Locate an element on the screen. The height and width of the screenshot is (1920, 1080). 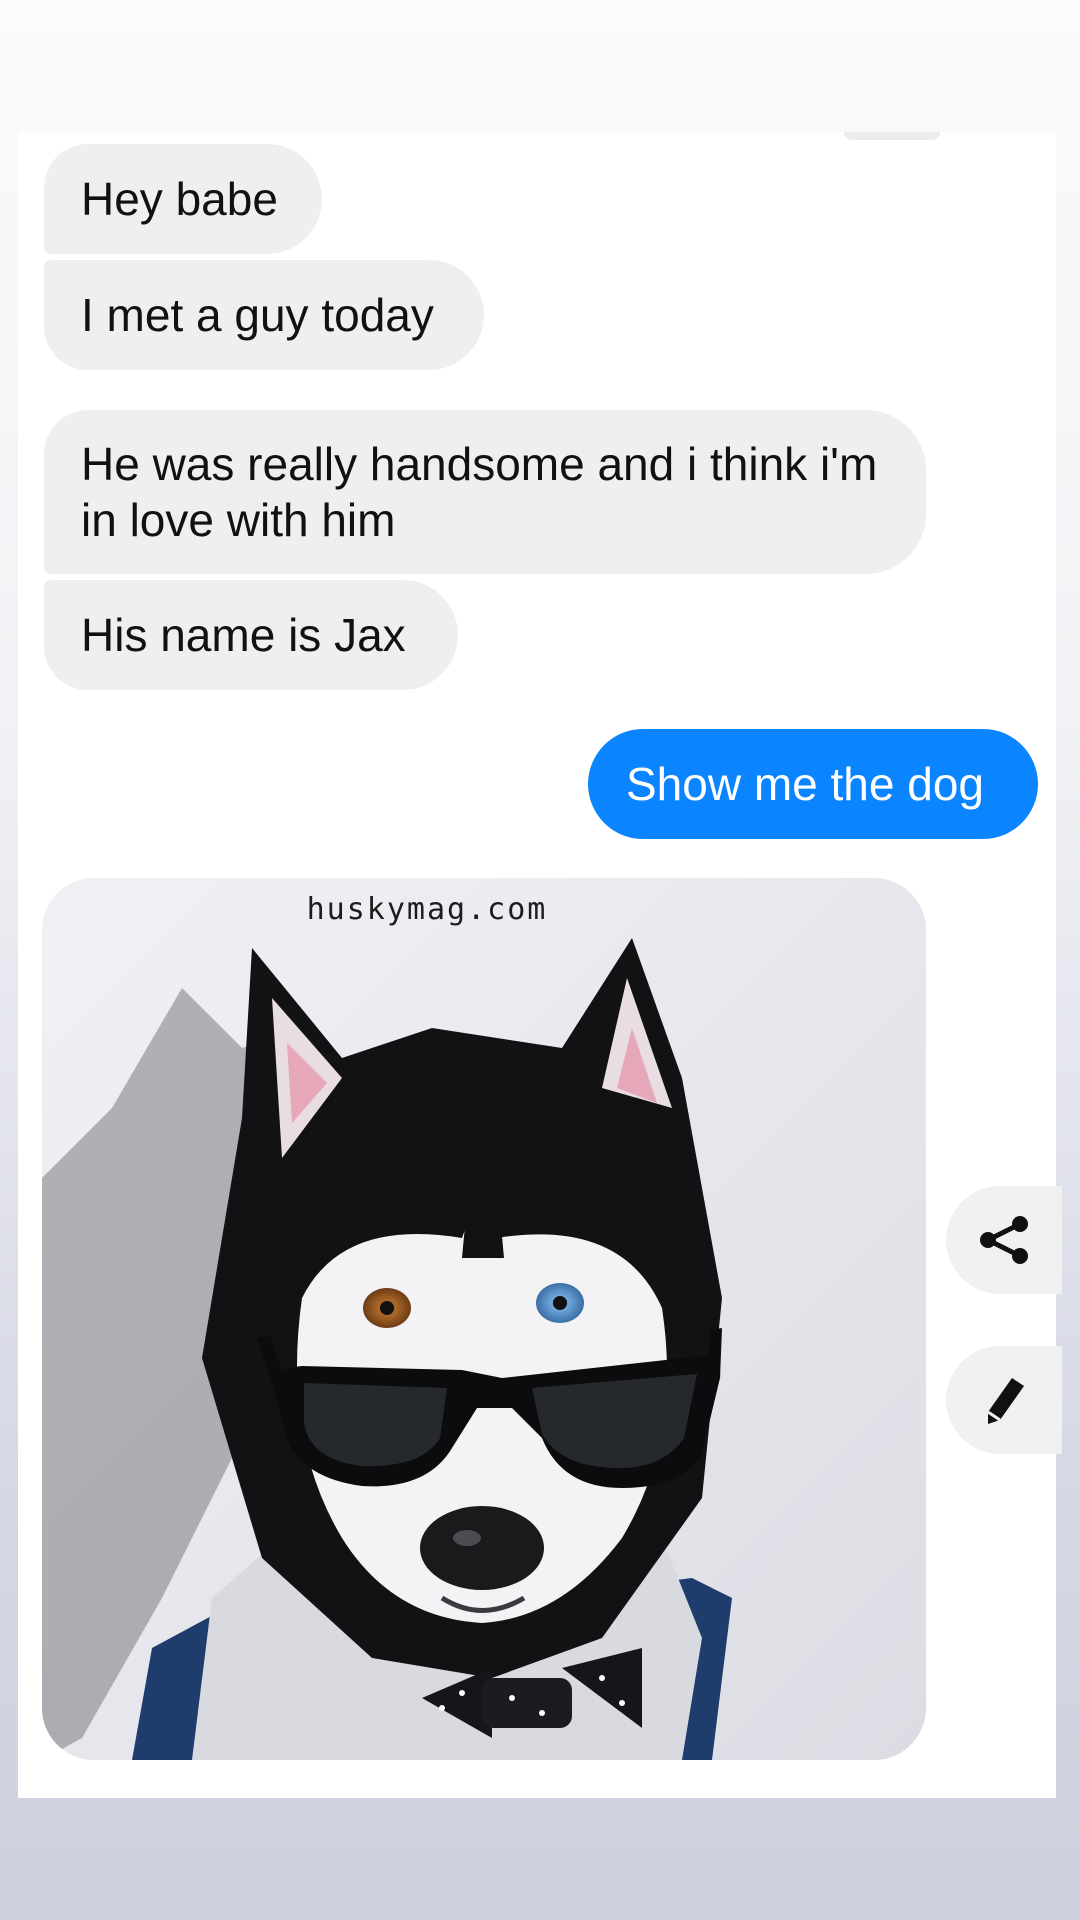
incoming-message: I met a guy today is located at coordinates (264, 315).